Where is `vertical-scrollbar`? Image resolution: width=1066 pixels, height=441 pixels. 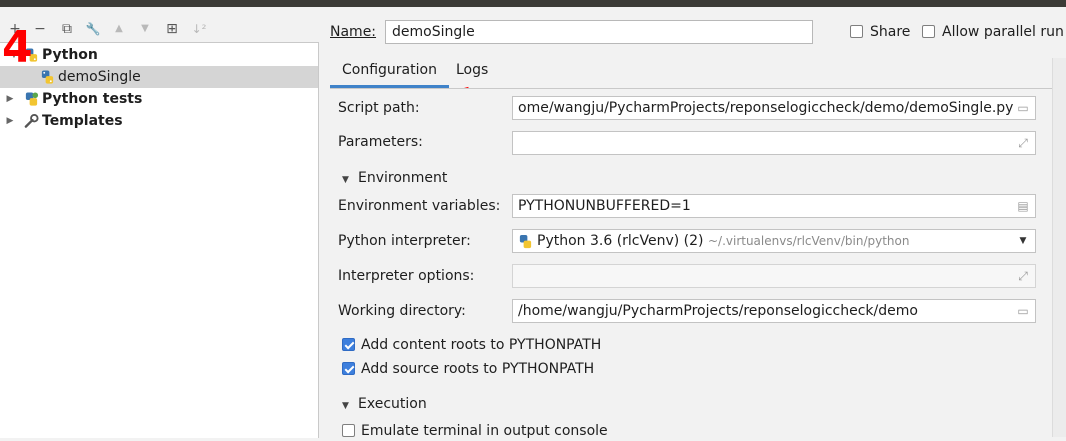 vertical-scrollbar is located at coordinates (1059, 247).